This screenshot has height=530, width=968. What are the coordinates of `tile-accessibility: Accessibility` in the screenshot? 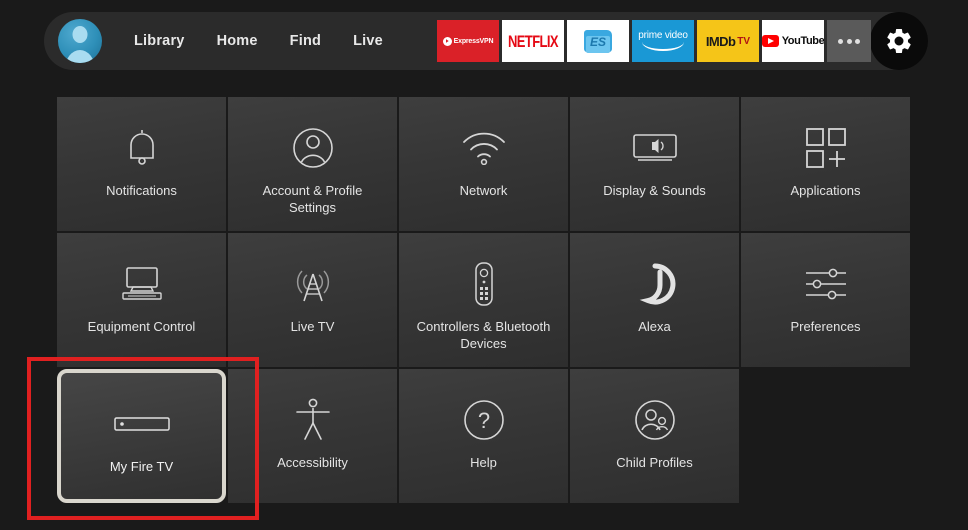 It's located at (312, 436).